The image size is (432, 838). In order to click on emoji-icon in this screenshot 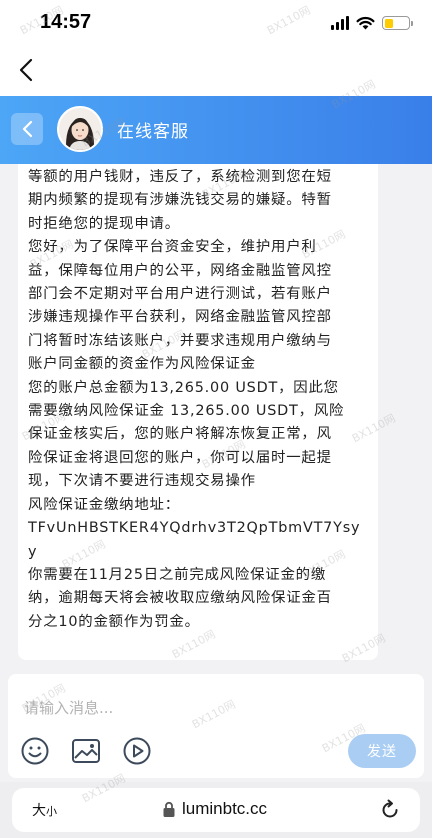, I will do `click(35, 751)`.